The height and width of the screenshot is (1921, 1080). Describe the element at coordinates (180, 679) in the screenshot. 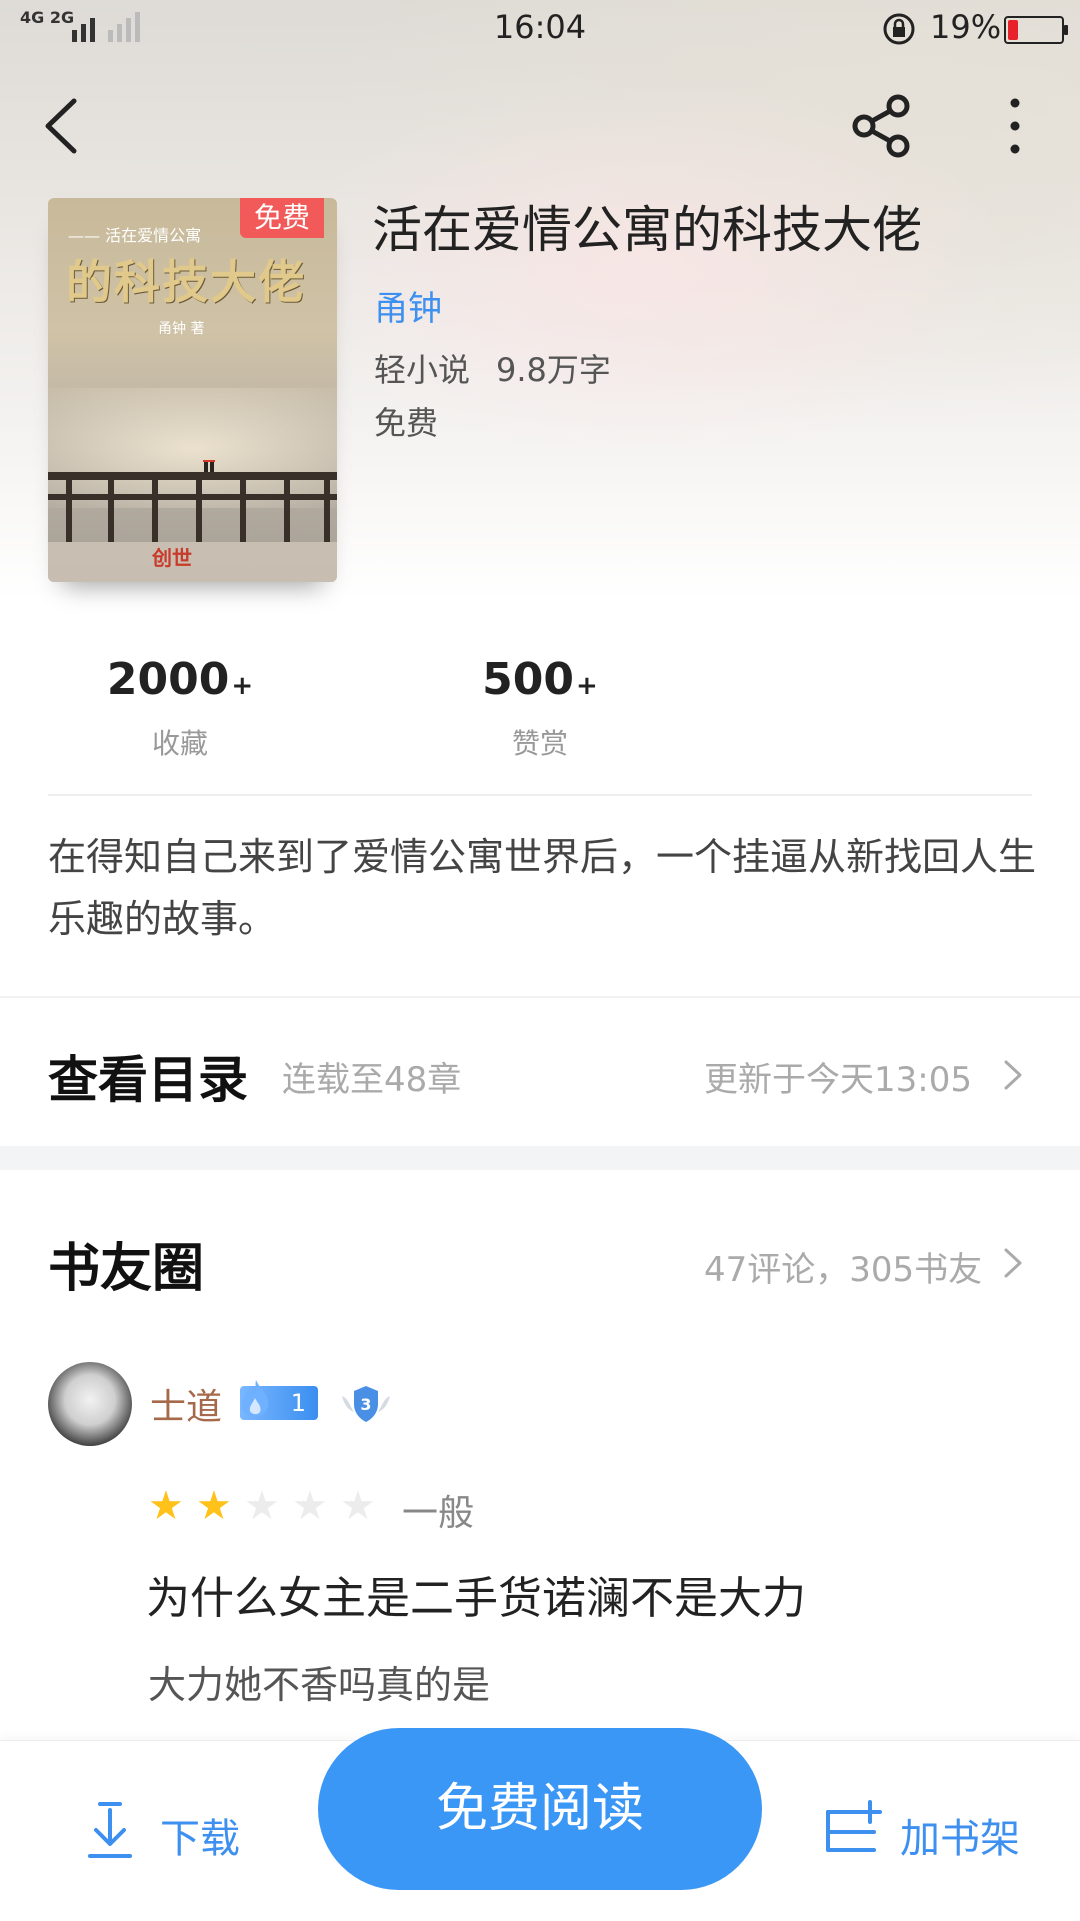

I see `favorites-count: 2000+` at that location.